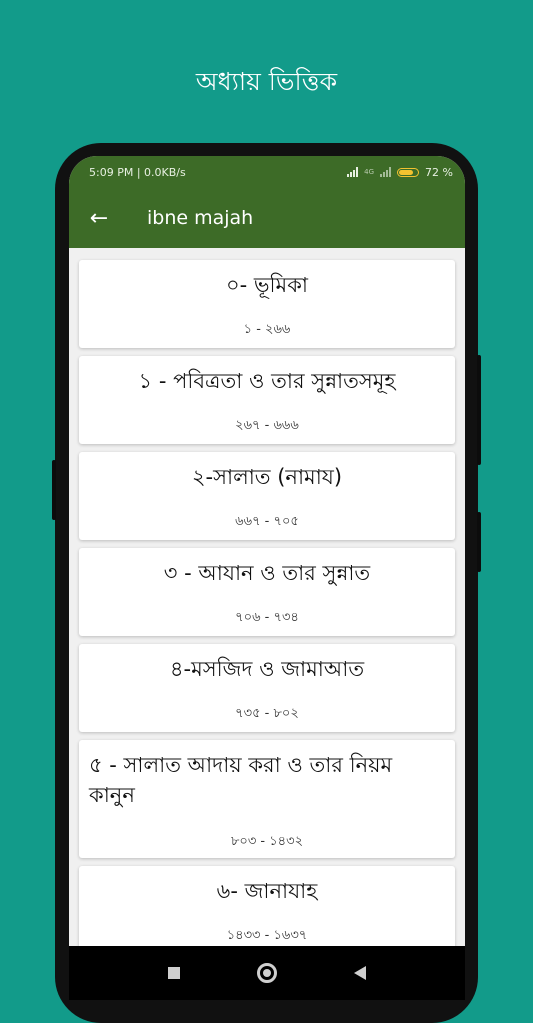 This screenshot has width=533, height=1023. Describe the element at coordinates (137, 172) in the screenshot. I see `status-time: 5:09 PM | 0.0KB/s` at that location.